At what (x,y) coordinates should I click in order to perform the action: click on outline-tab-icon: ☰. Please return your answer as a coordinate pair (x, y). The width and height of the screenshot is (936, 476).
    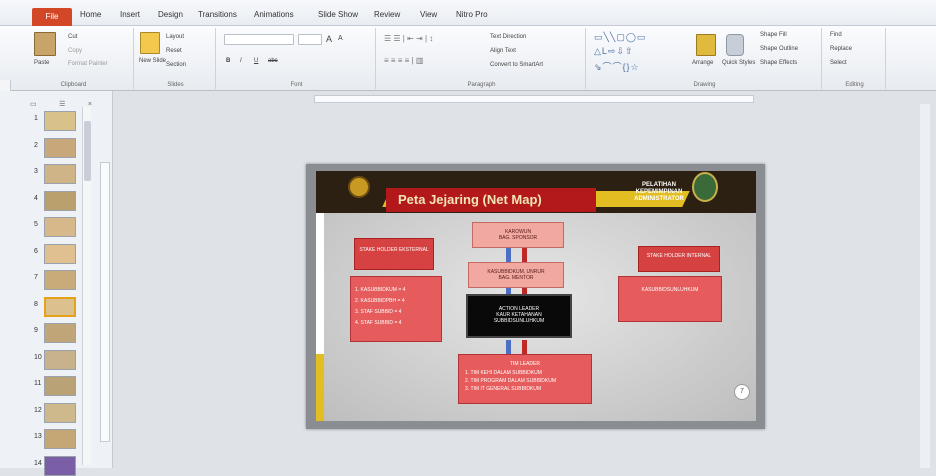
    Looking at the image, I should click on (62, 104).